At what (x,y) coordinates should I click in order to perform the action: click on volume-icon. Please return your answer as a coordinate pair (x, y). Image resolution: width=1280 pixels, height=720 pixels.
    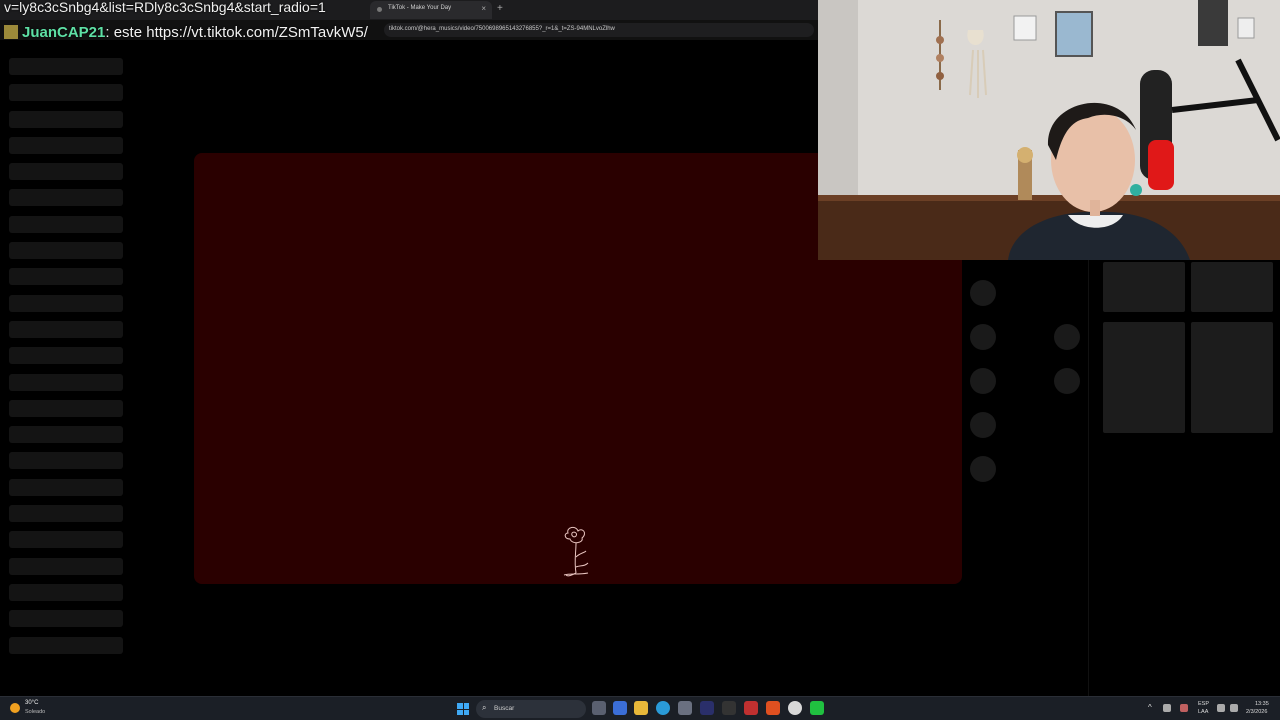
    Looking at the image, I should click on (1234, 708).